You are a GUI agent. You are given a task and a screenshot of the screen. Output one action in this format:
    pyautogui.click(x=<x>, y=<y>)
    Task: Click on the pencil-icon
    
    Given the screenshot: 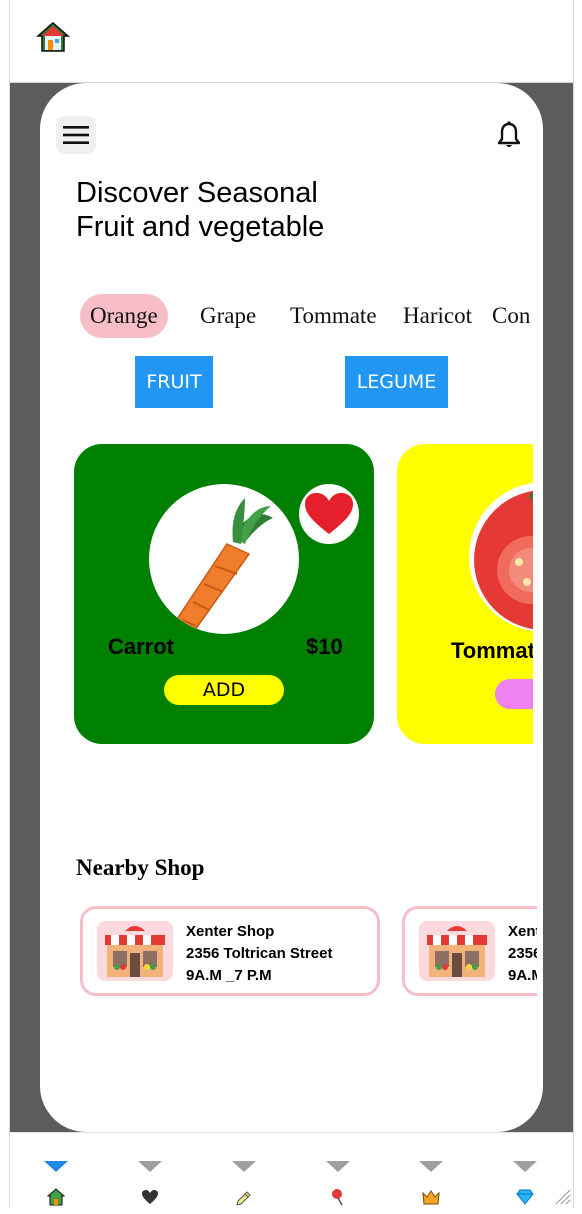 What is the action you would take?
    pyautogui.click(x=244, y=1197)
    